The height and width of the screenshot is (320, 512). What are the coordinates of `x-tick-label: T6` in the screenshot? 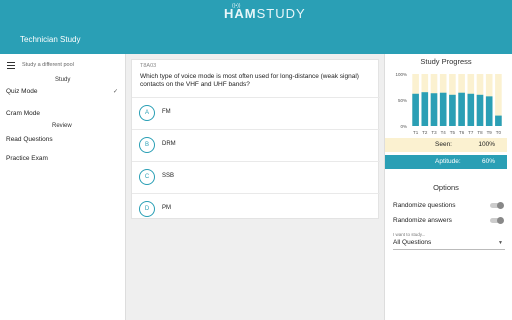 It's located at (462, 132).